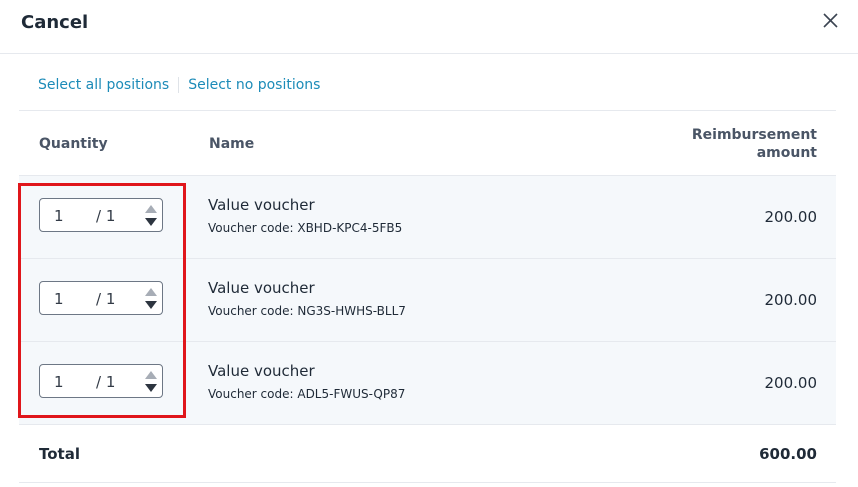 Image resolution: width=858 pixels, height=487 pixels. What do you see at coordinates (754, 144) in the screenshot?
I see `column-header-reimbursement: Reimbursement amount` at bounding box center [754, 144].